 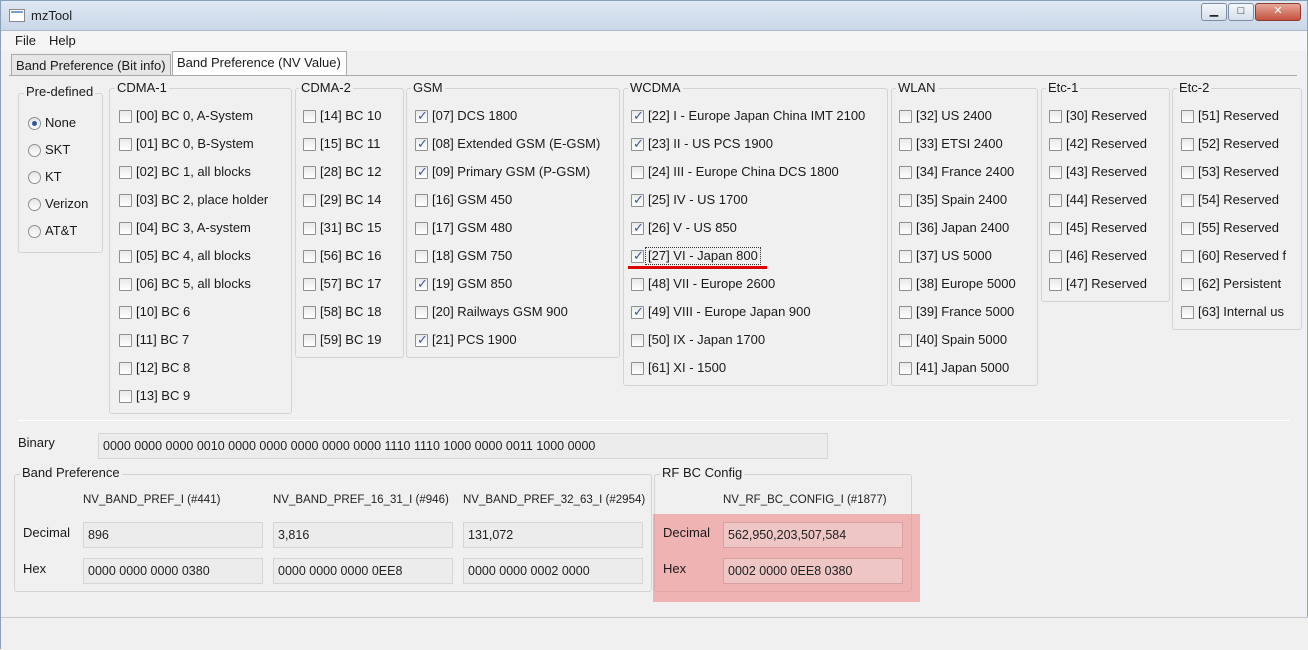 What do you see at coordinates (62, 40) in the screenshot?
I see `menu-help: Help` at bounding box center [62, 40].